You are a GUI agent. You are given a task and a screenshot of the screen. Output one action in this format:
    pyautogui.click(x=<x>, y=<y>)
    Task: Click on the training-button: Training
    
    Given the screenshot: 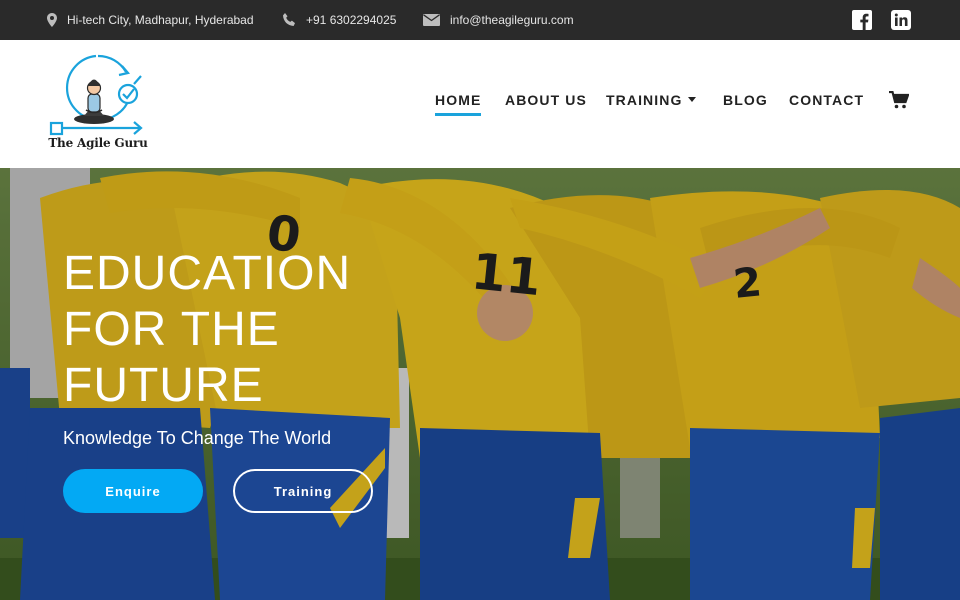 What is the action you would take?
    pyautogui.click(x=303, y=491)
    